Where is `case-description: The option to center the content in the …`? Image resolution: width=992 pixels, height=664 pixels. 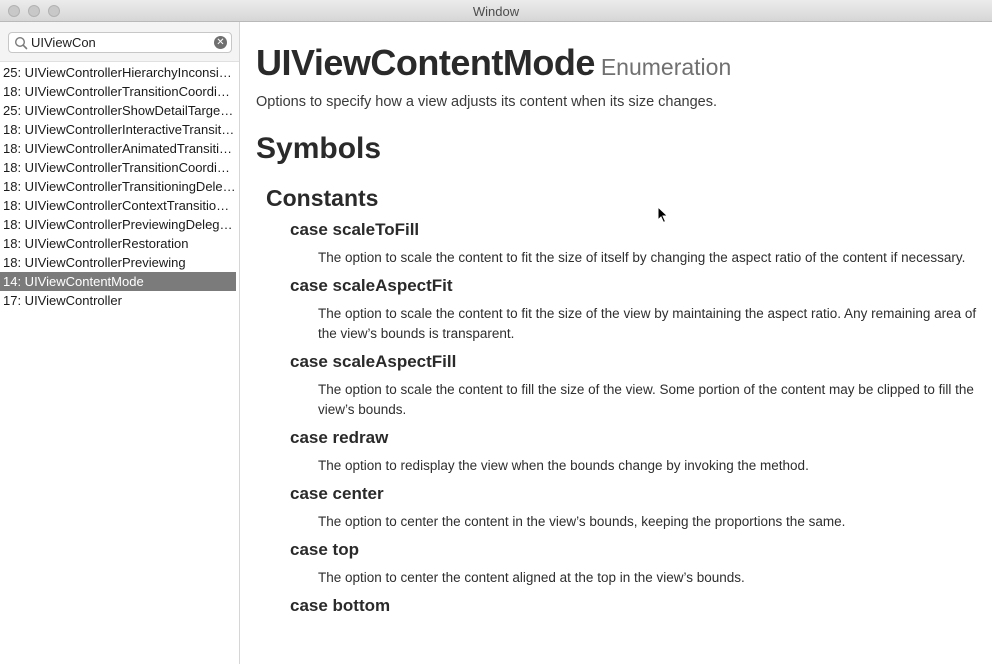
case-description: The option to center the content in the … is located at coordinates (582, 521).